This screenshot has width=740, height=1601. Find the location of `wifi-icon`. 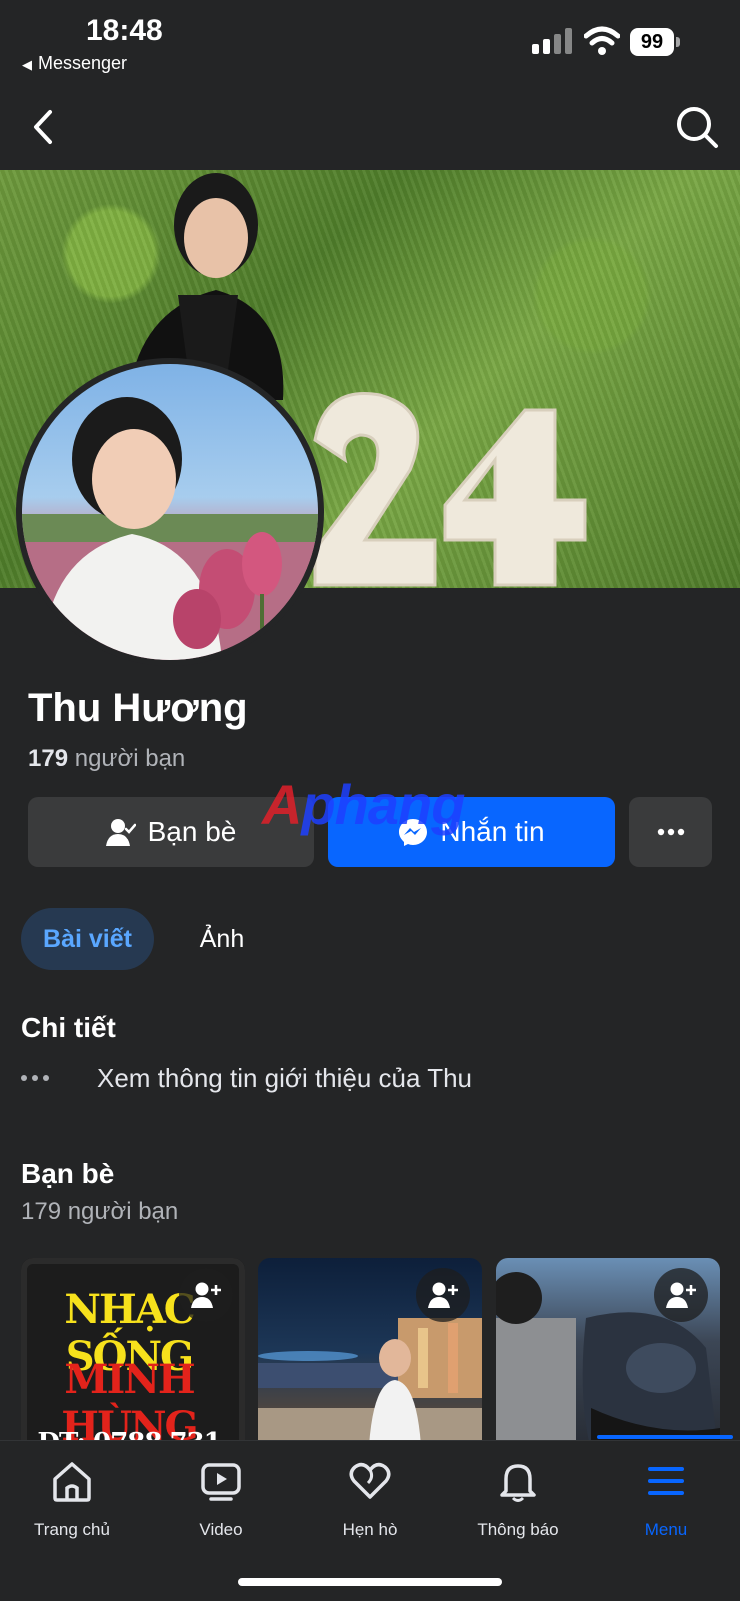

wifi-icon is located at coordinates (602, 40).